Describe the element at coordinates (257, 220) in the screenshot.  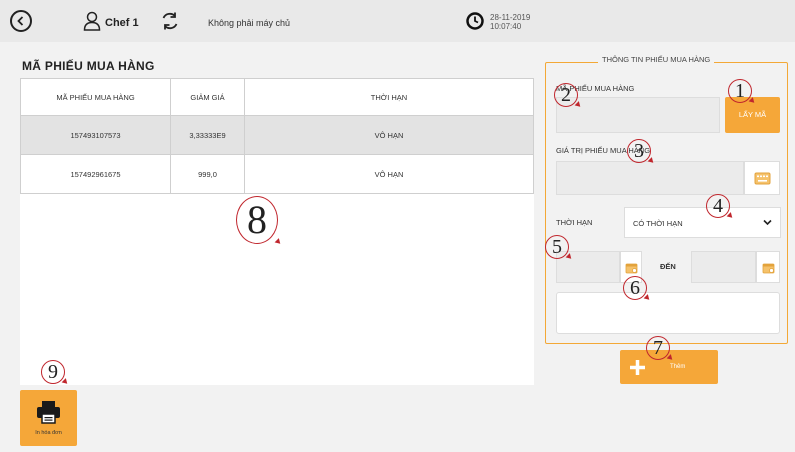
I see `annotation-marker-8: 8` at that location.